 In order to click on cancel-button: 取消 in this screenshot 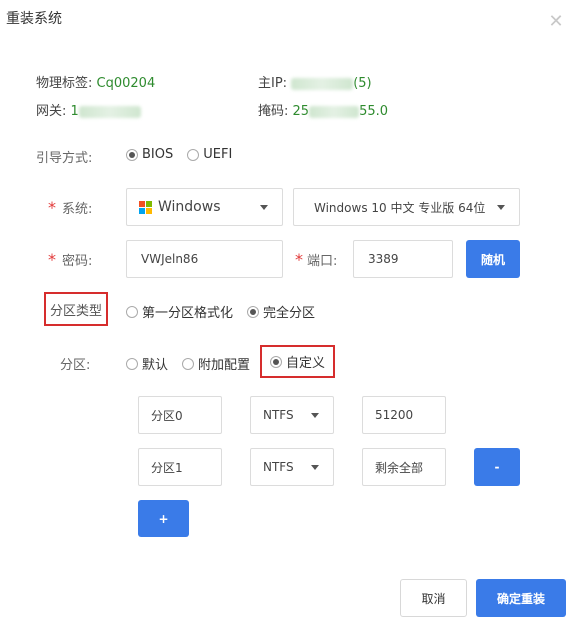, I will do `click(433, 598)`.